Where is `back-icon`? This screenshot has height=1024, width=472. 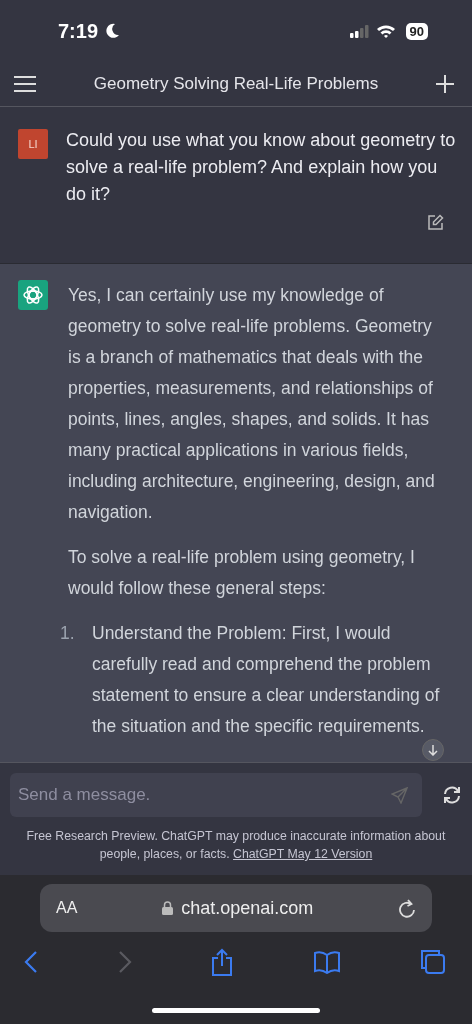 back-icon is located at coordinates (31, 962).